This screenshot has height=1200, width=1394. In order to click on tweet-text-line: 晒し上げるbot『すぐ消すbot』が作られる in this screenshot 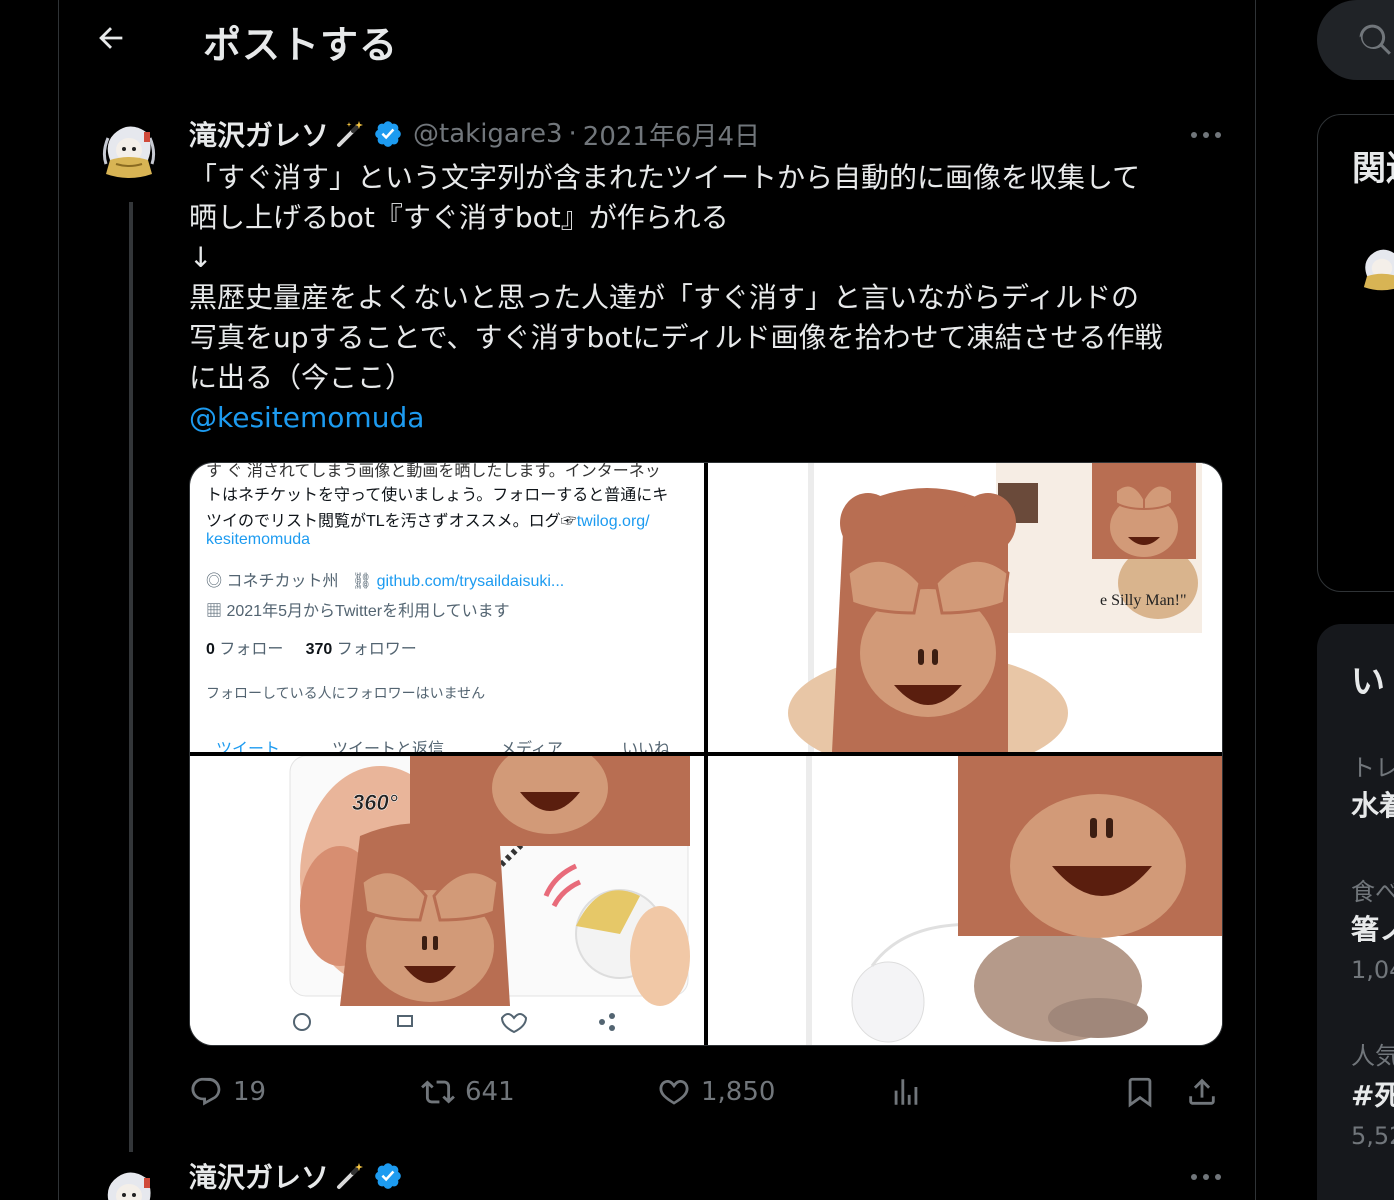, I will do `click(459, 217)`.